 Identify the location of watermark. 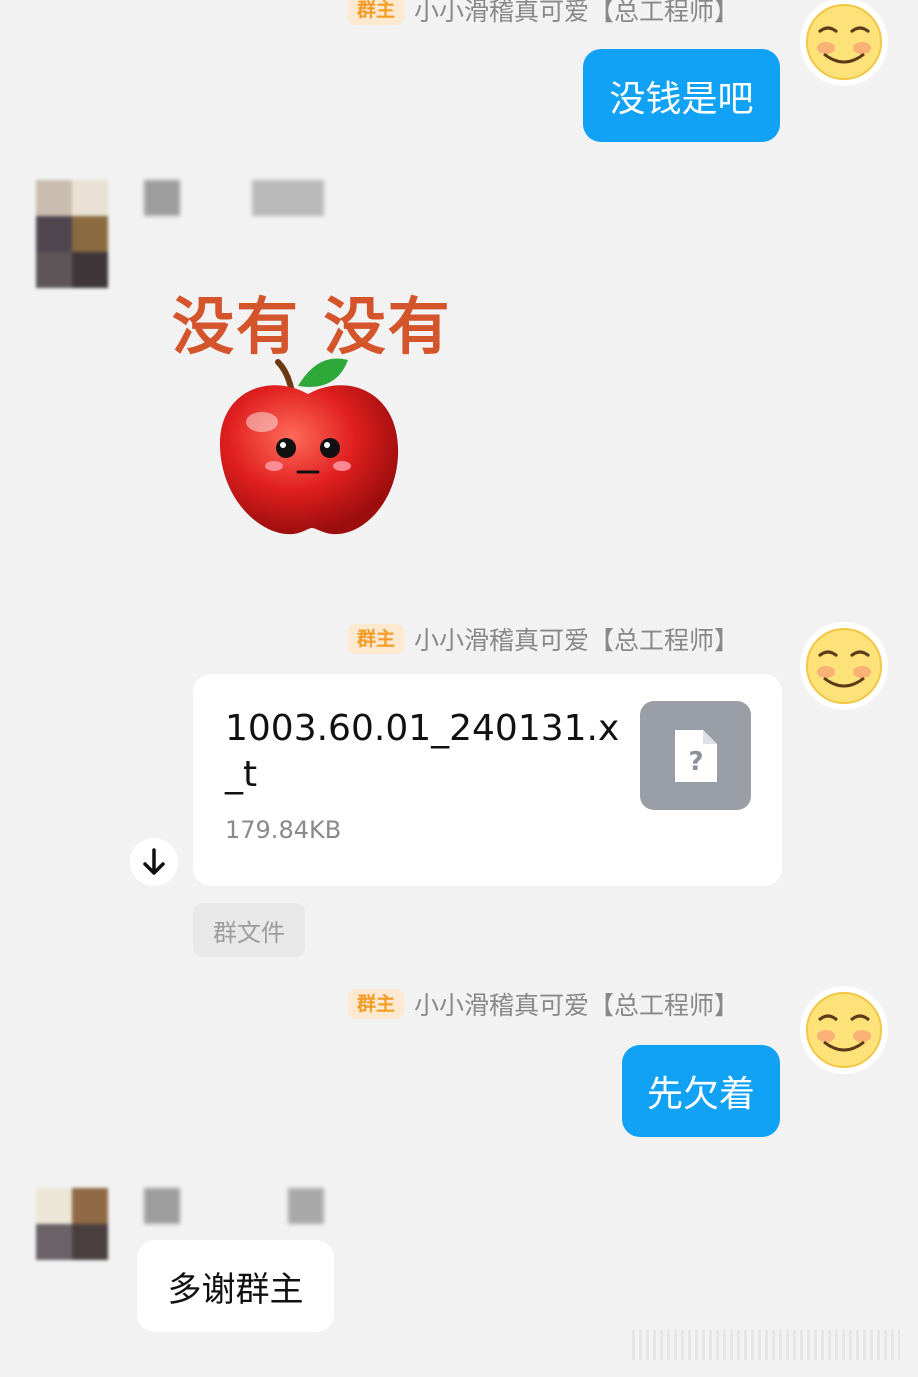
(766, 1345).